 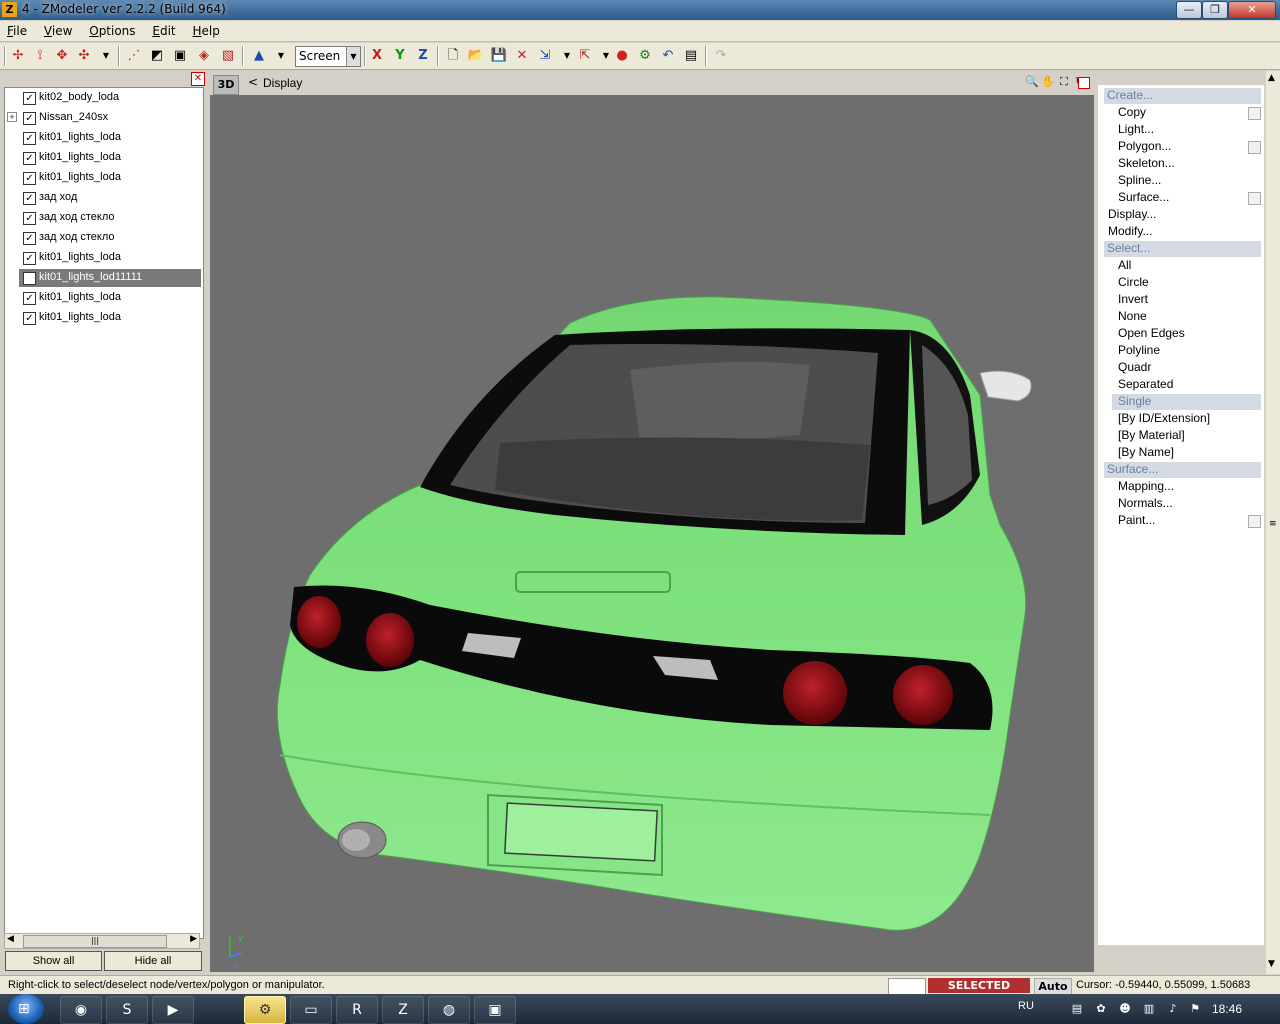 I want to click on move-tool-icon: ✥, so click(x=62, y=56).